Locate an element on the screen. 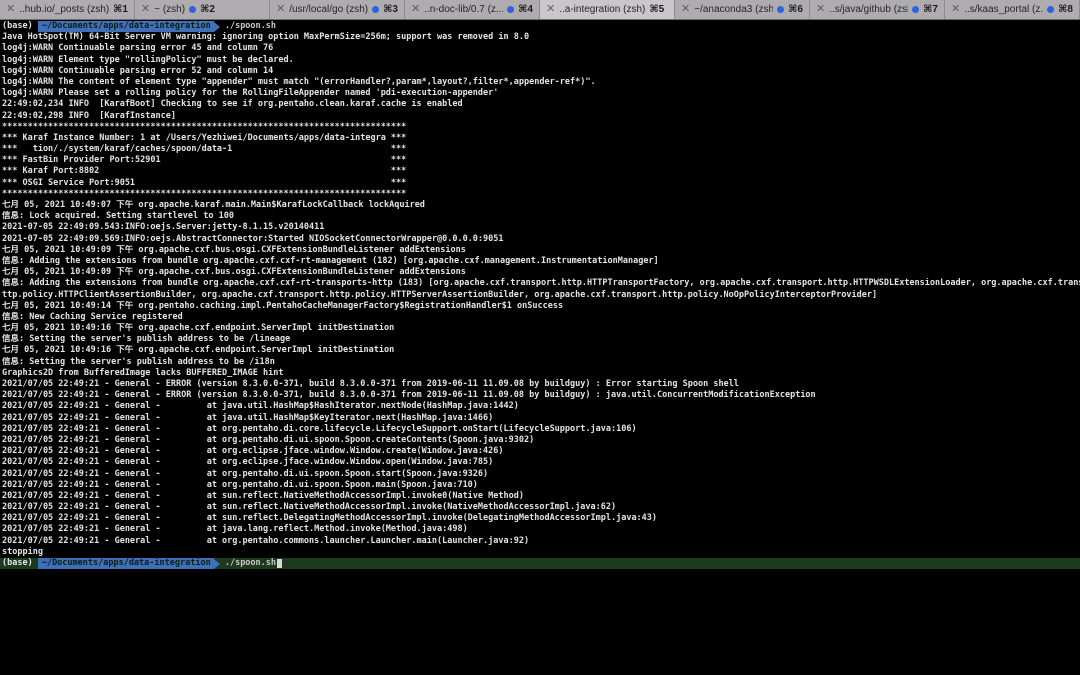 This screenshot has width=1080, height=675. terminal-tab-2: ✕ ~ (zsh) ⌘2 is located at coordinates (202, 9).